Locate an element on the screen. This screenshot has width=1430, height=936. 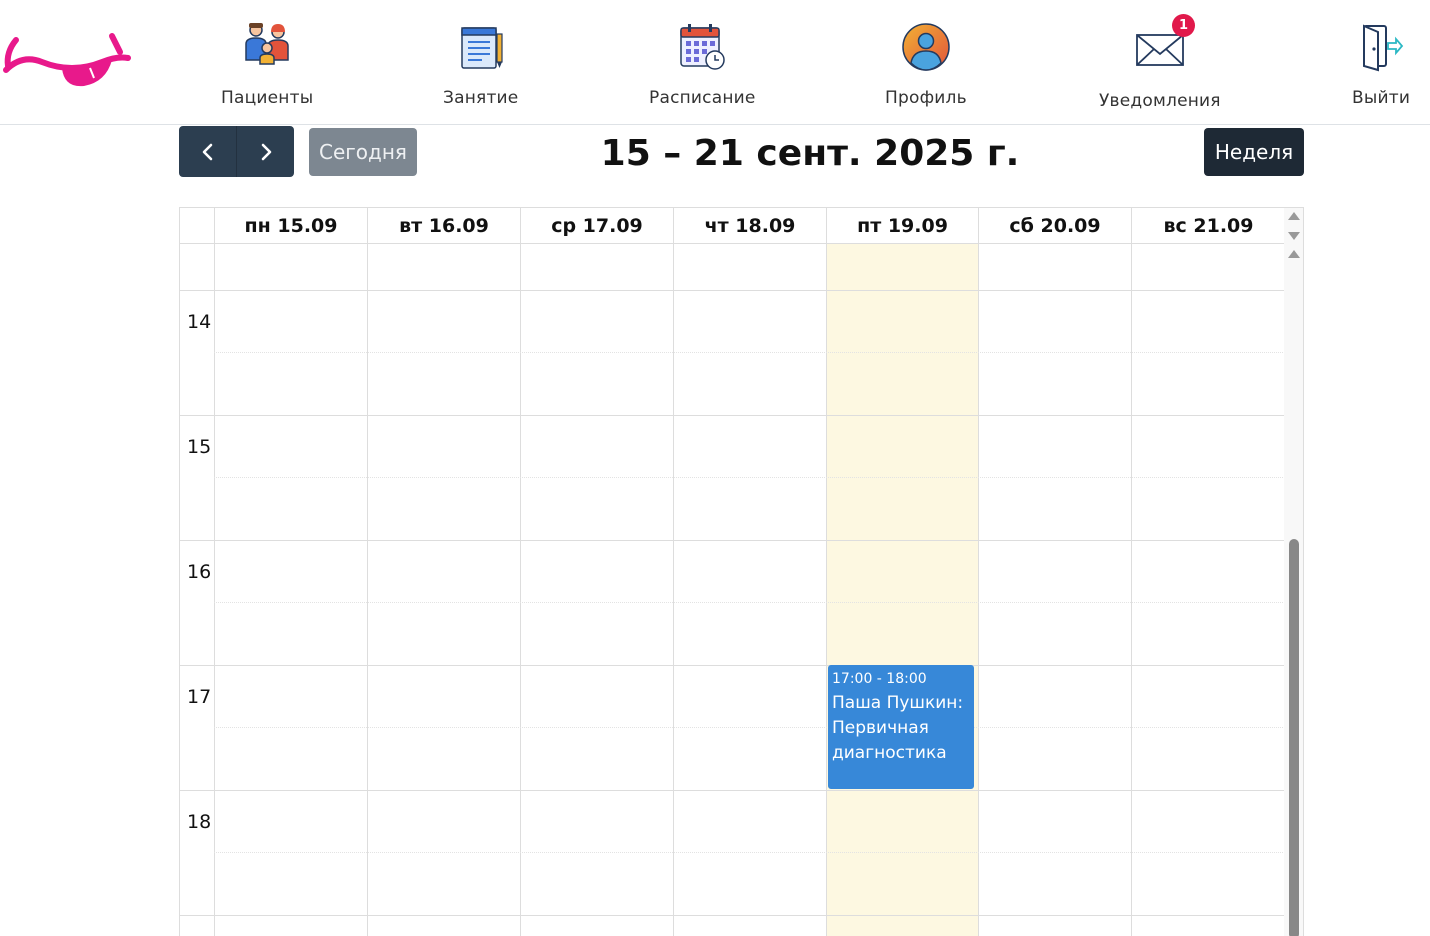
scroll-down-icon is located at coordinates (1294, 236).